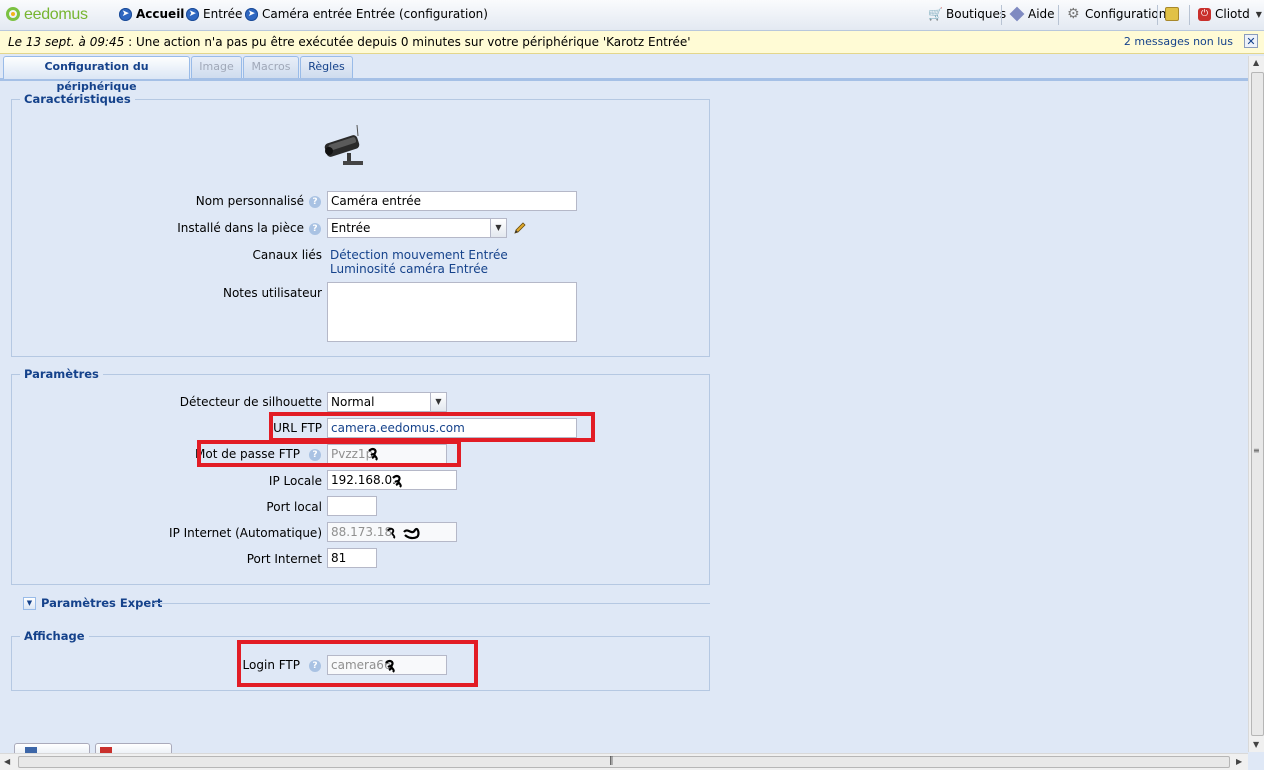  I want to click on silhouette-detector-label: Détecteur de silhouette, so click(250, 402).